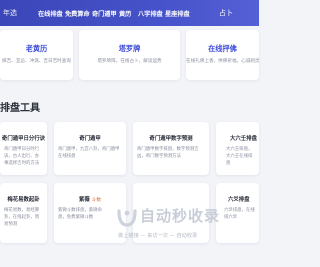 This screenshot has width=320, height=267. I want to click on tool-title-text: 紫薇, so click(84, 200).